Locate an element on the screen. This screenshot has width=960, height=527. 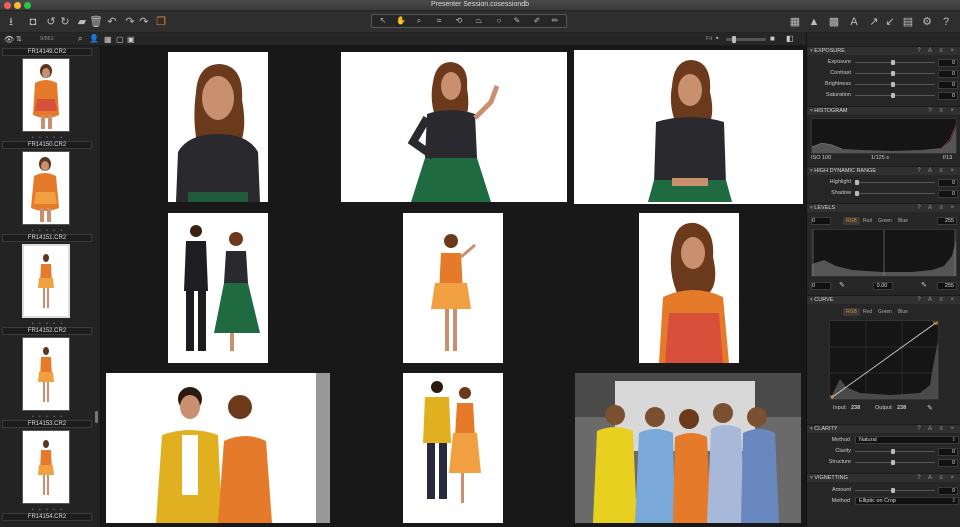
eraser-icon: ✏ is located at coordinates (555, 21).